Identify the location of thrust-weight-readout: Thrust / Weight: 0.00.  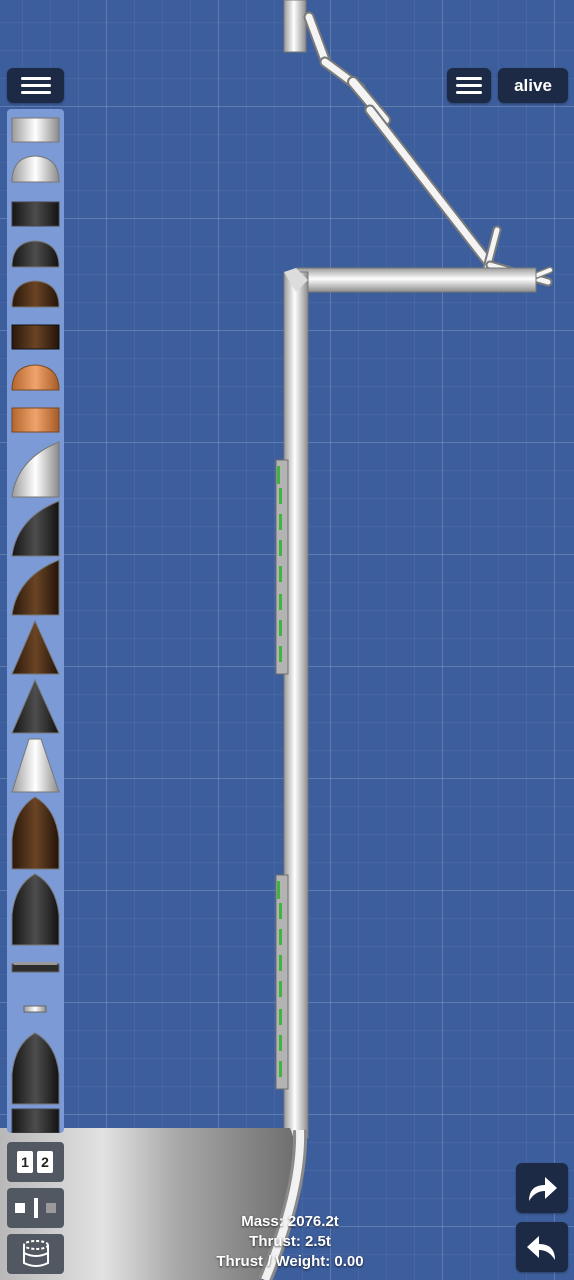
(290, 1261).